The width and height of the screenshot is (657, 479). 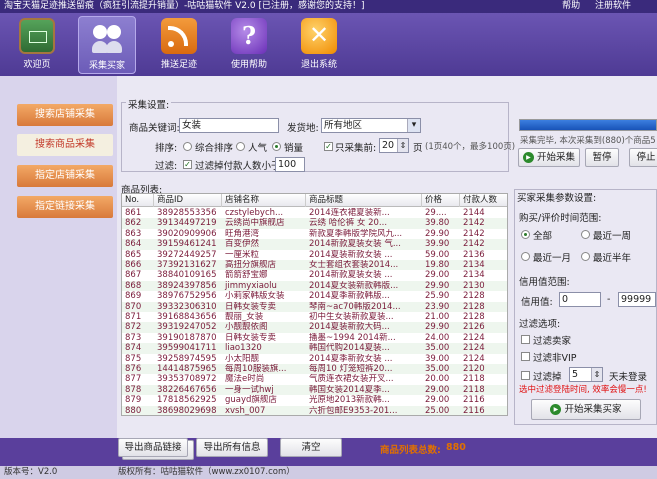 I want to click on table-cell: 869, so click(x=133, y=296).